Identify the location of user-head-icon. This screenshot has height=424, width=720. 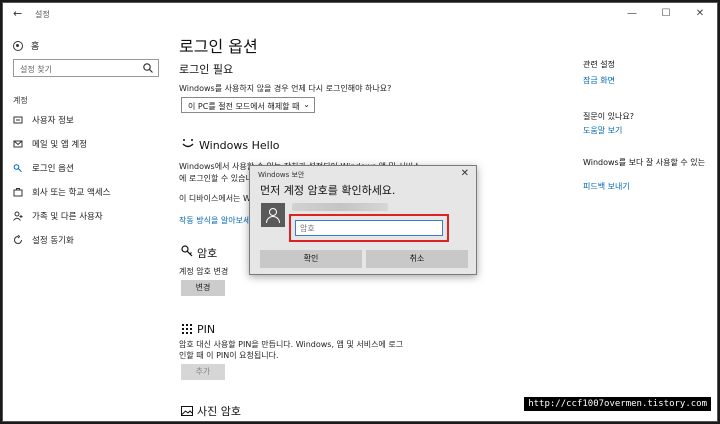
(273, 212).